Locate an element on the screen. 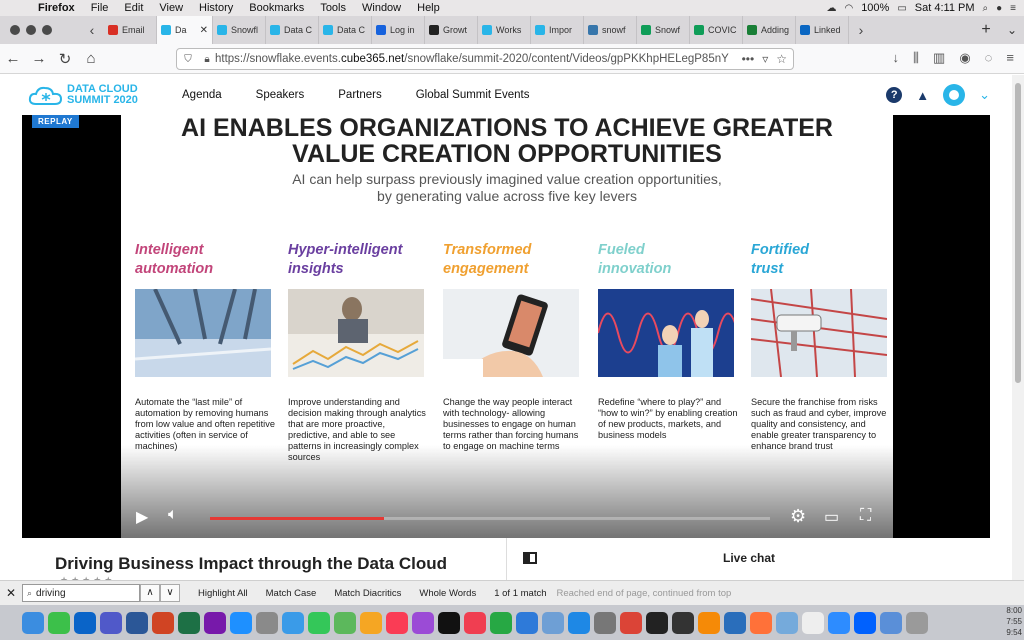  downloads-icon: ↓ is located at coordinates (896, 58).